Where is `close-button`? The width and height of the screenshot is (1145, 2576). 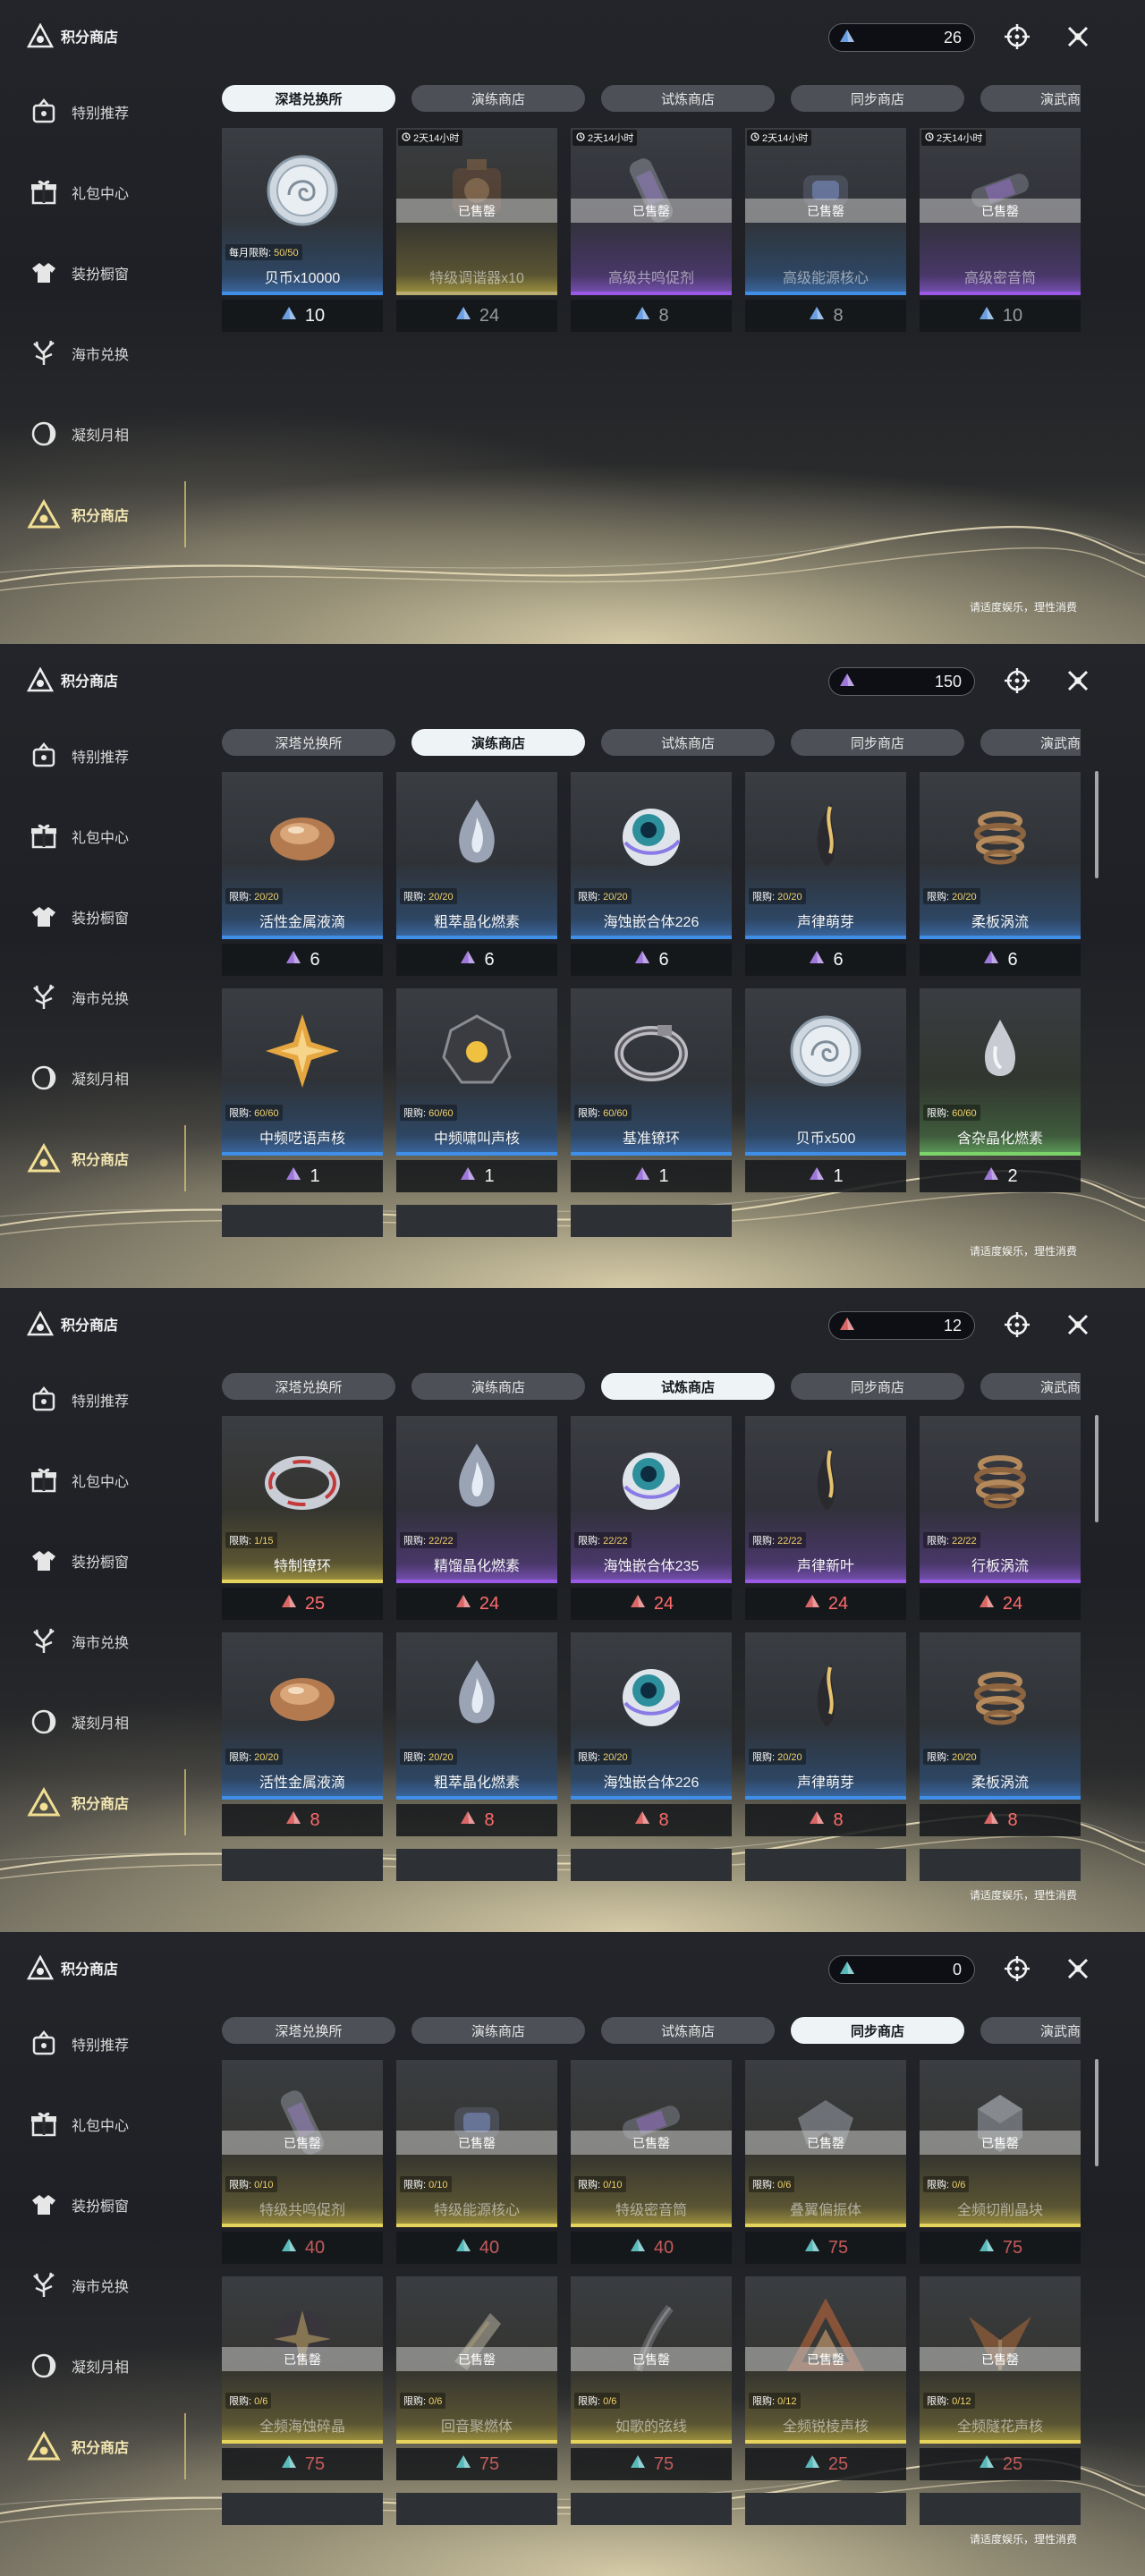
close-button is located at coordinates (1078, 1324).